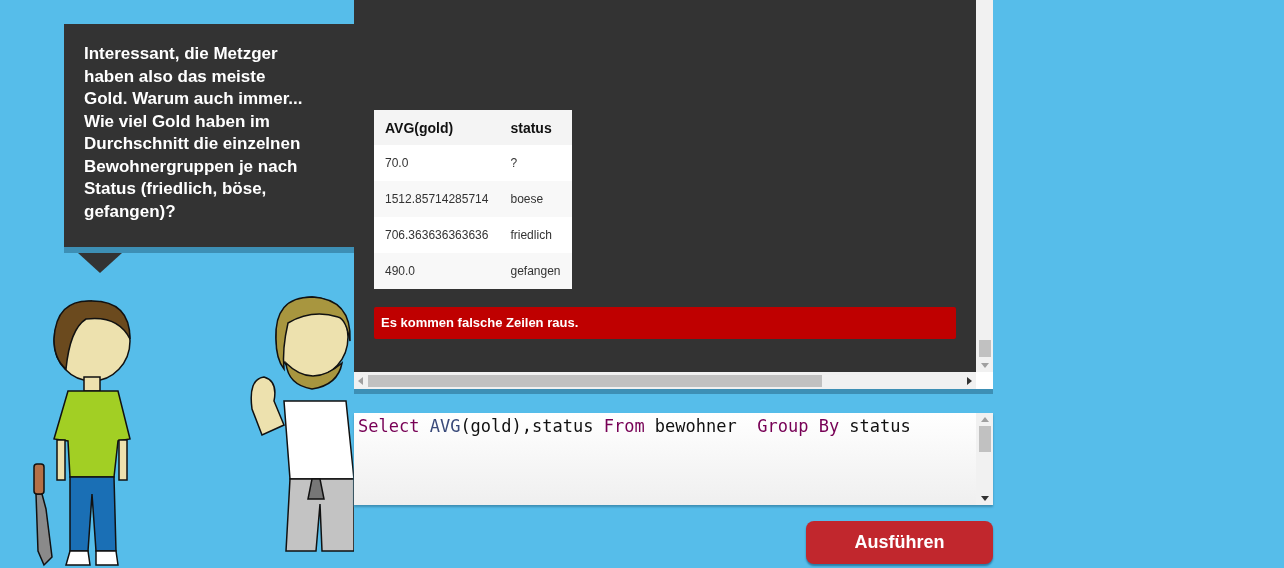  I want to click on right-arrow-icon, so click(969, 380).